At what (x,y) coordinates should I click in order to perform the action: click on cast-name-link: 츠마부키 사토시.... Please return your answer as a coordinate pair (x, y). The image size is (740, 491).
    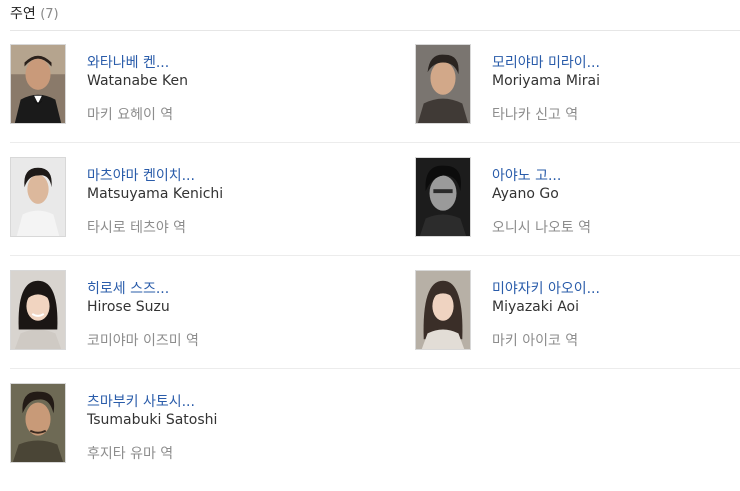
    Looking at the image, I should click on (141, 401).